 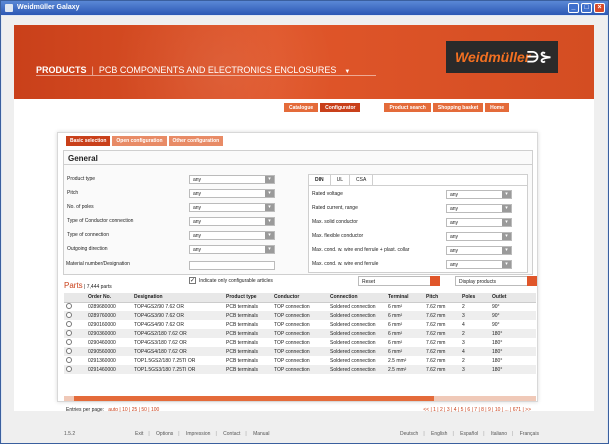 What do you see at coordinates (405, 298) in the screenshot?
I see `col-terminal: Terminal` at bounding box center [405, 298].